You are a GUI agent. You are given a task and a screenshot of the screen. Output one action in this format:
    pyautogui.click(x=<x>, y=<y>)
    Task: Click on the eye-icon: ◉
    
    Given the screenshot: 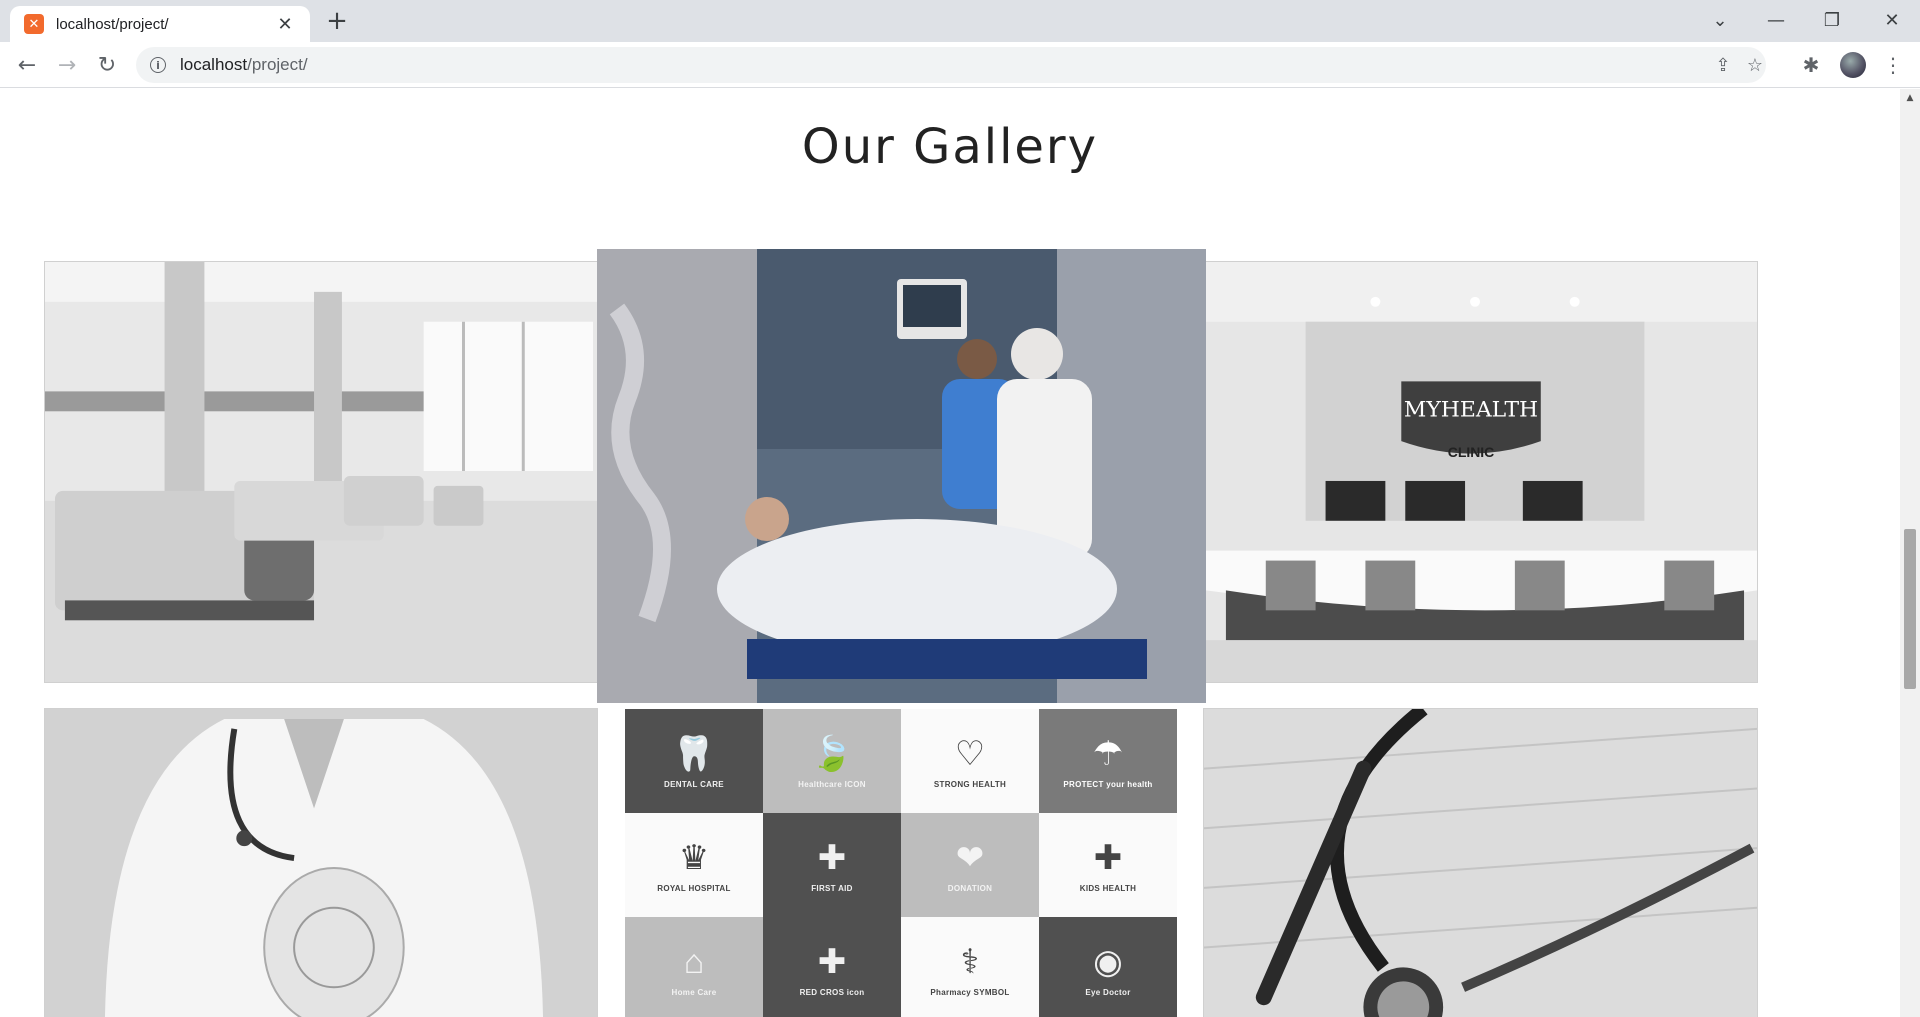 What is the action you would take?
    pyautogui.click(x=1108, y=961)
    